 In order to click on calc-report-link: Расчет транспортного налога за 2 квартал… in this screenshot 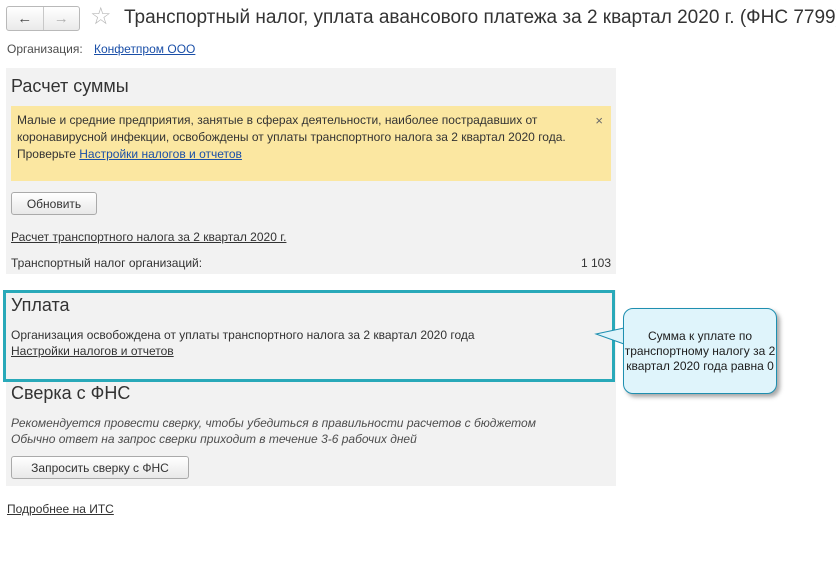, I will do `click(148, 237)`.